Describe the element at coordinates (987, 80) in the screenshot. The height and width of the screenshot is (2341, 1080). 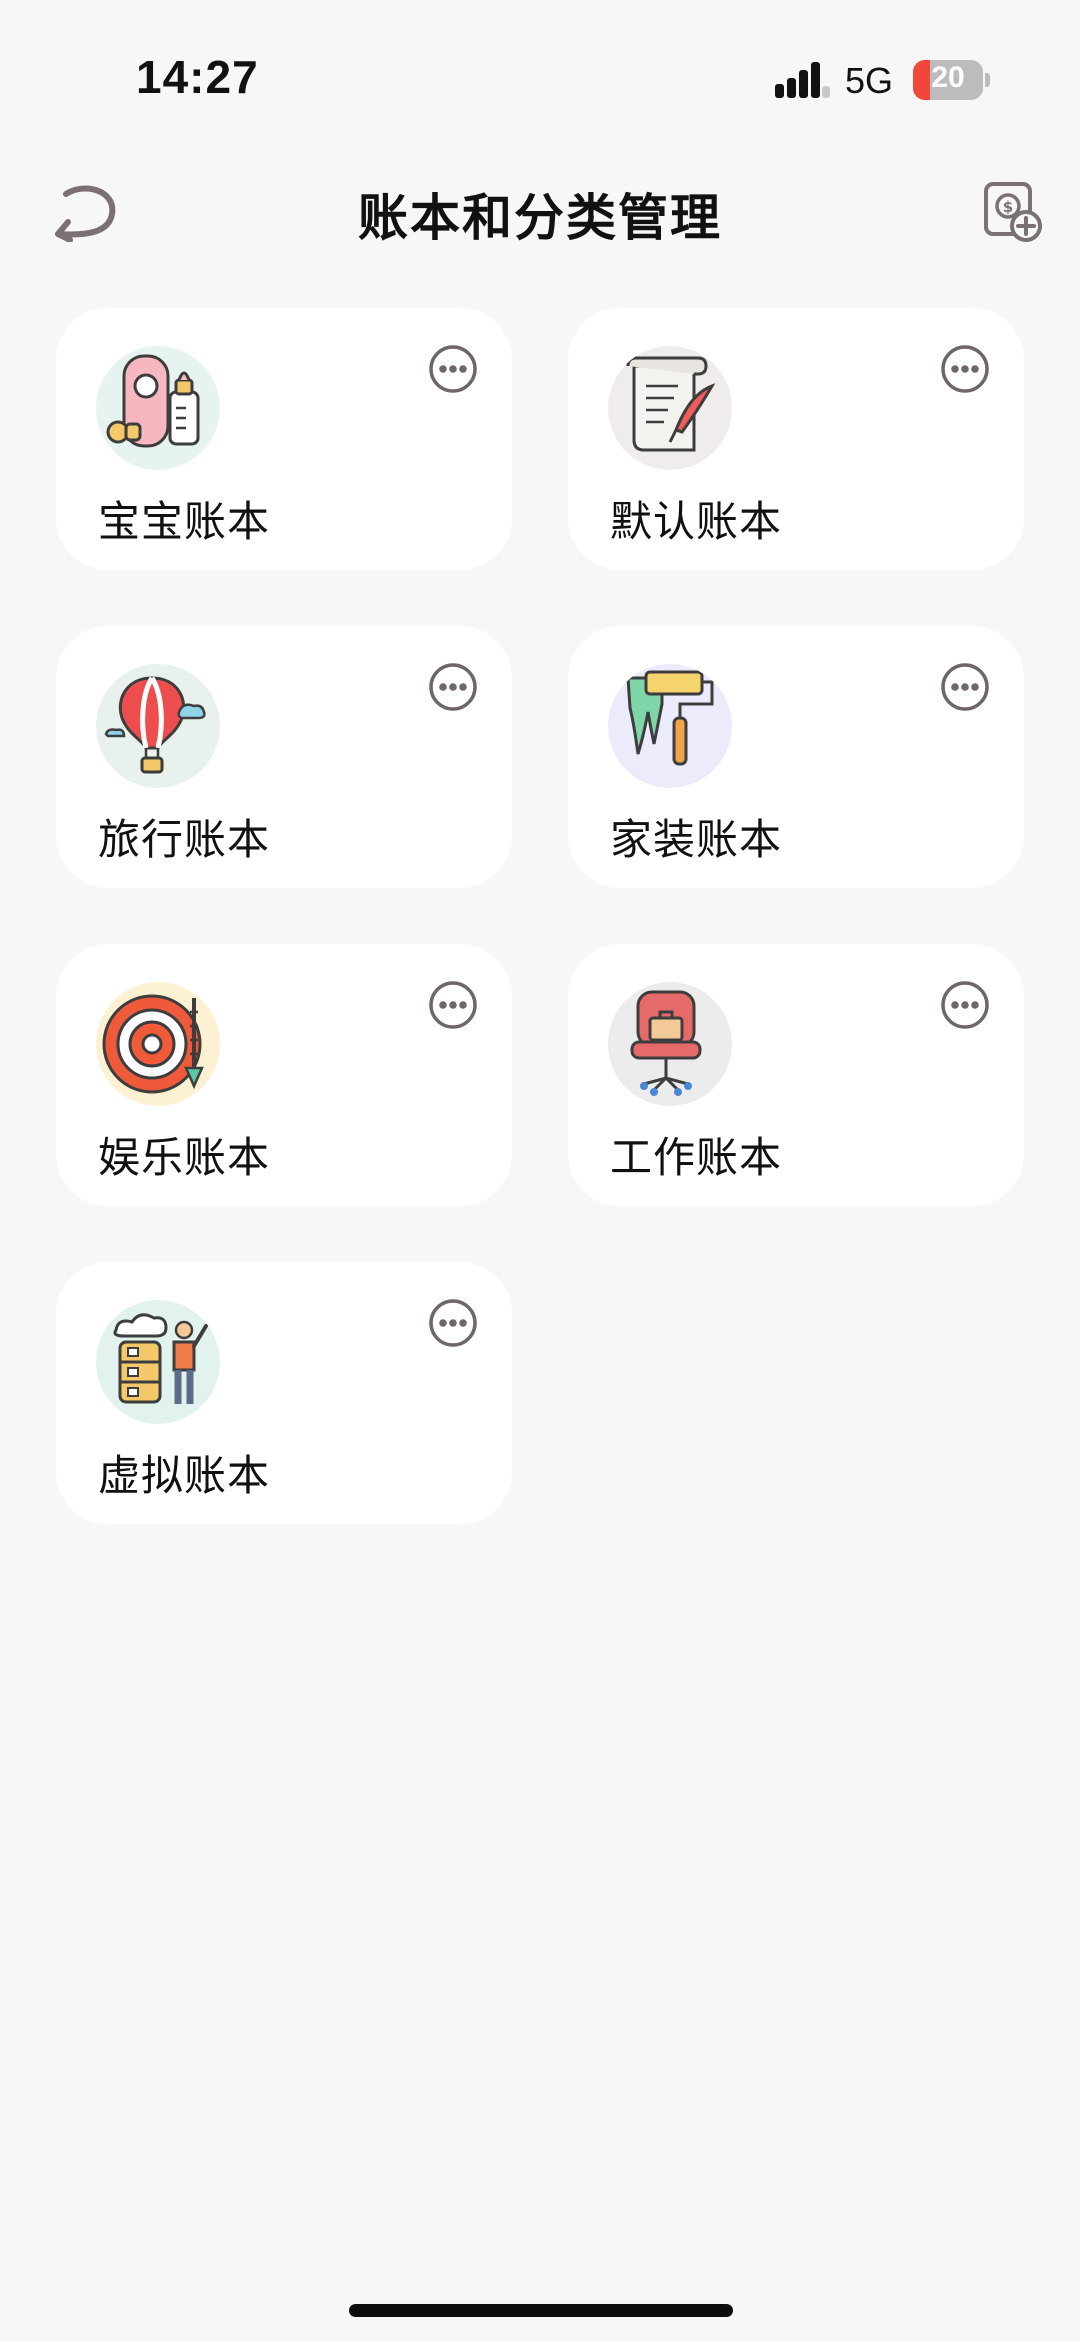
I see `battery-tip` at that location.